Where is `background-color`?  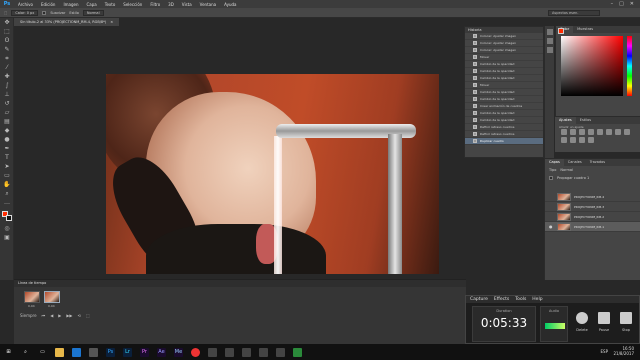
background-color is located at coordinates (9, 218).